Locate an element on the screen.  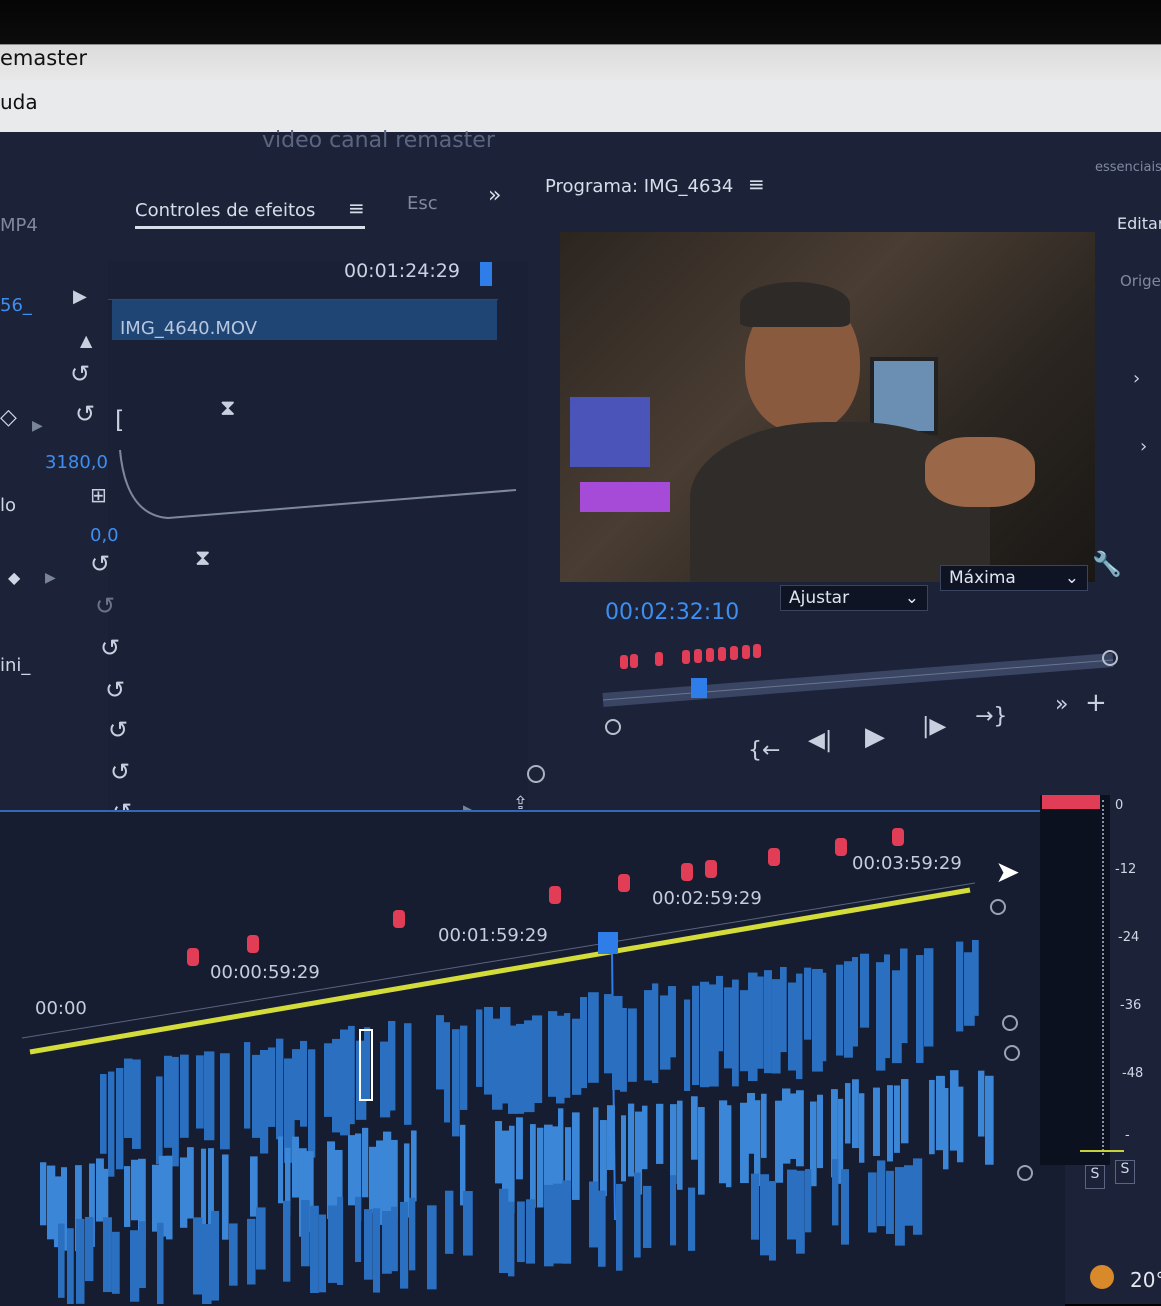
source-clip-name: 56_ is located at coordinates (16, 305).